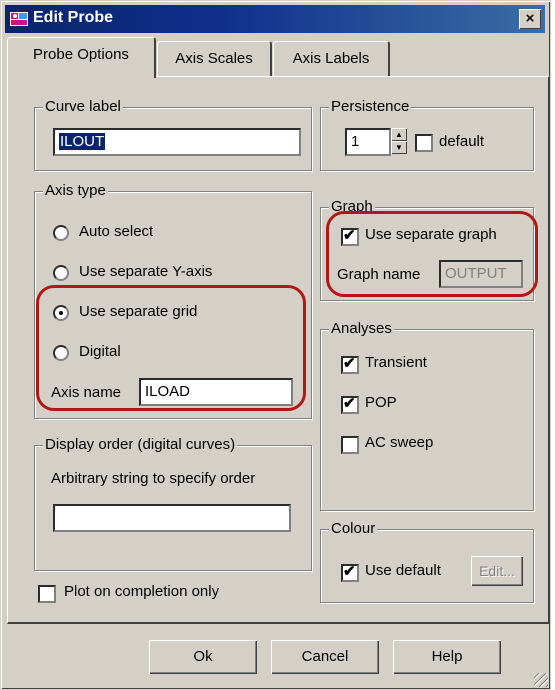 This screenshot has height=690, width=555. What do you see at coordinates (203, 657) in the screenshot?
I see `ok-button: Ok` at bounding box center [203, 657].